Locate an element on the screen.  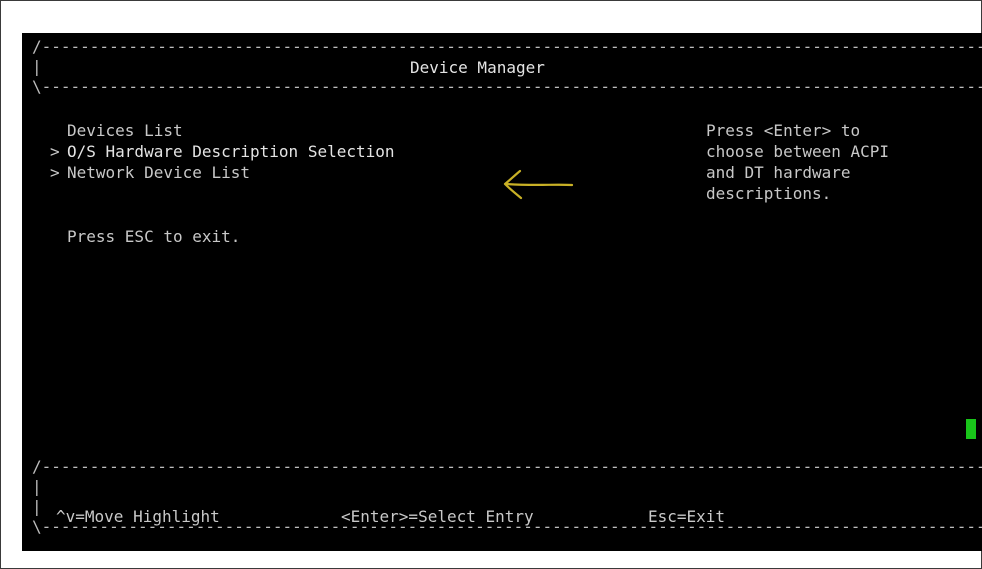
menu-item-label: Devices List is located at coordinates (125, 130).